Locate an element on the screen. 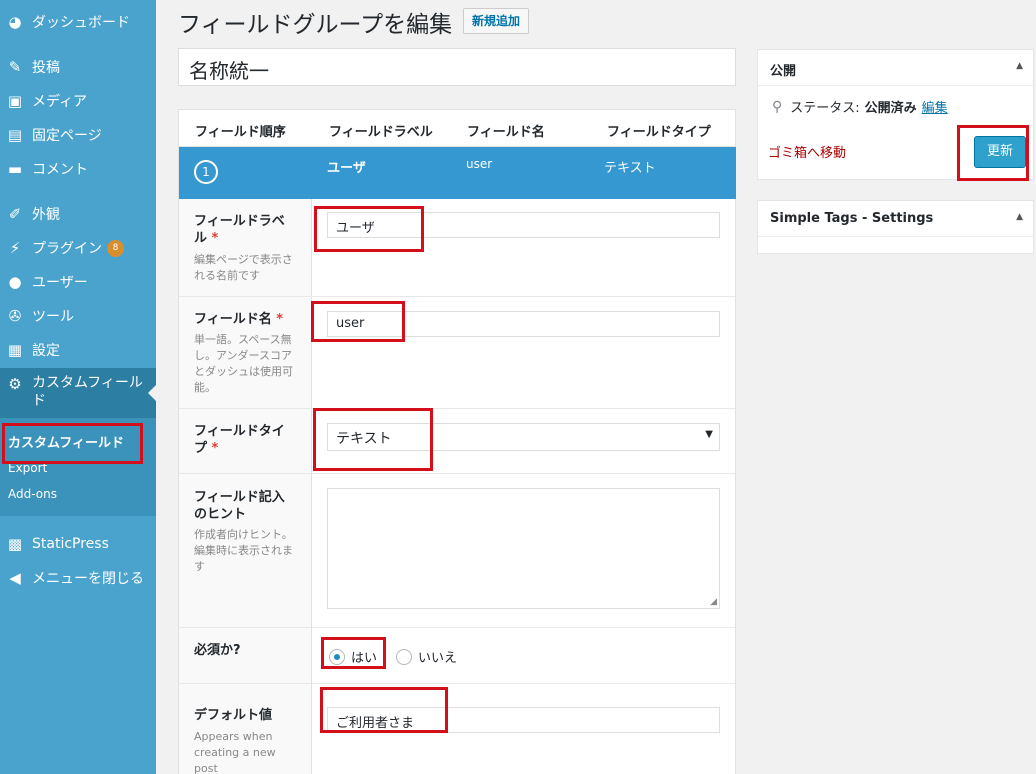 This screenshot has width=1036, height=774. staticpress-icon: ▩ is located at coordinates (15, 544).